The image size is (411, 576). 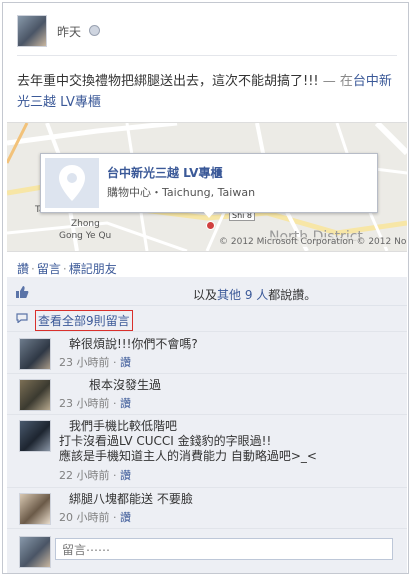 I want to click on place-subtitle: 購物中心・Taichung, Taiwan, so click(x=181, y=192).